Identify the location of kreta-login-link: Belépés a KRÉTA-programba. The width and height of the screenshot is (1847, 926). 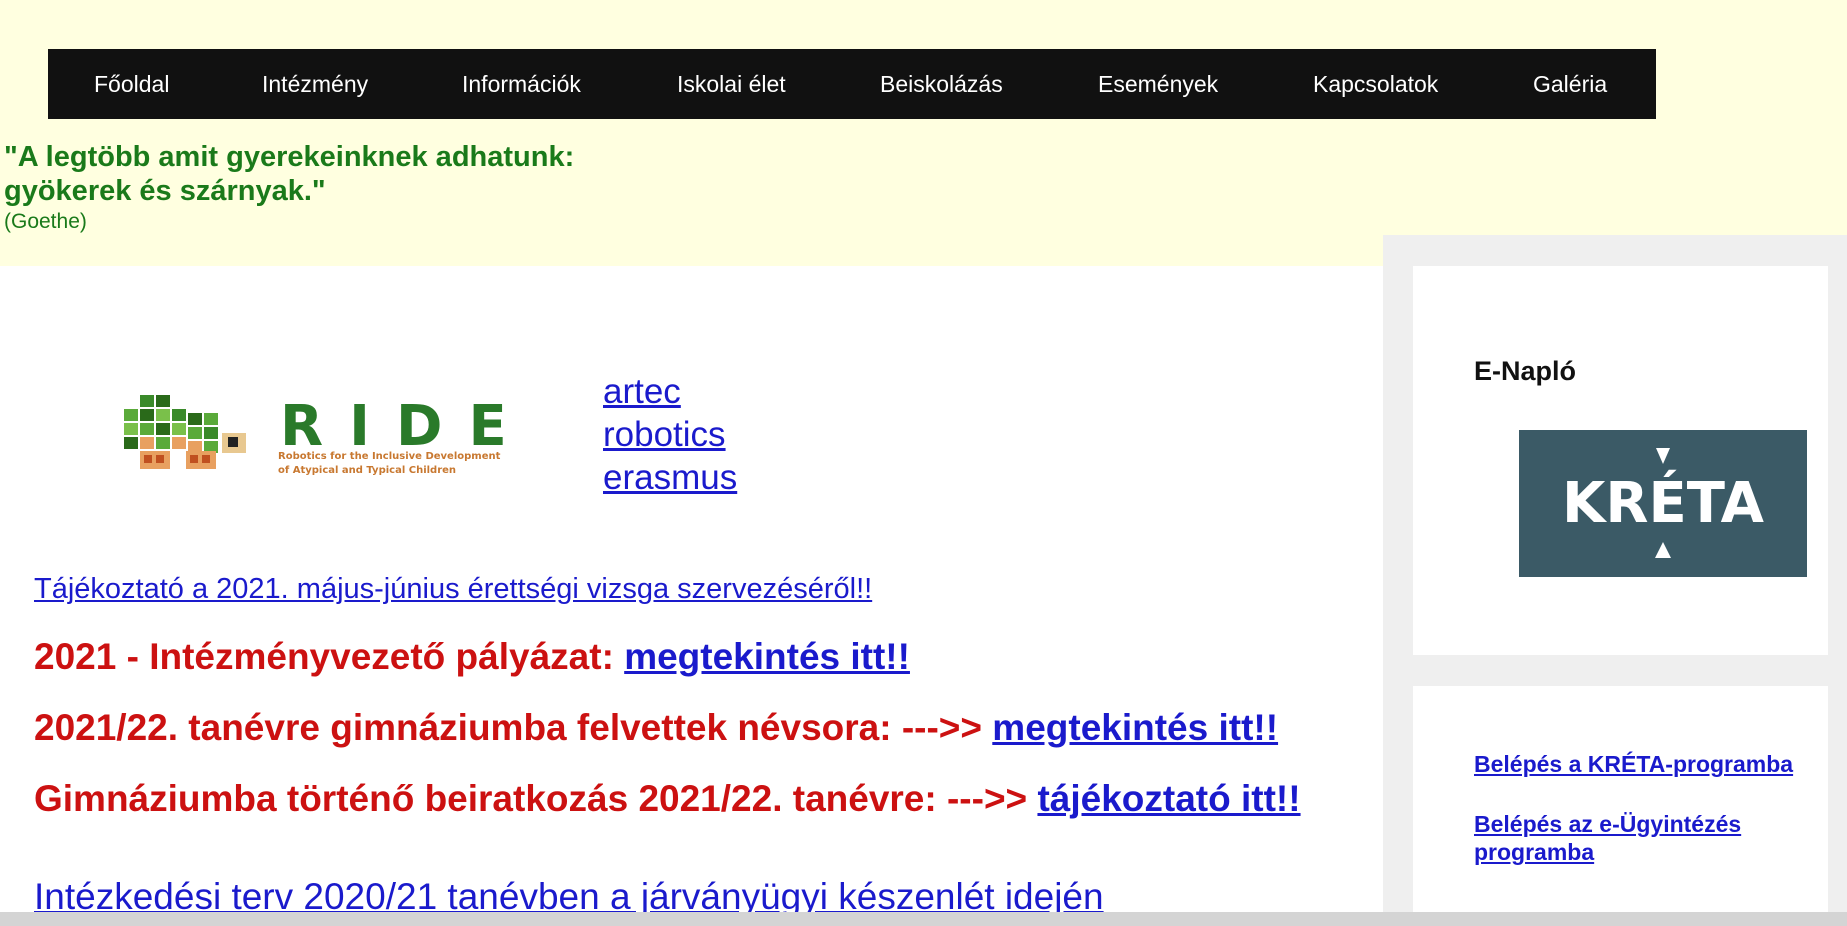
(1639, 764).